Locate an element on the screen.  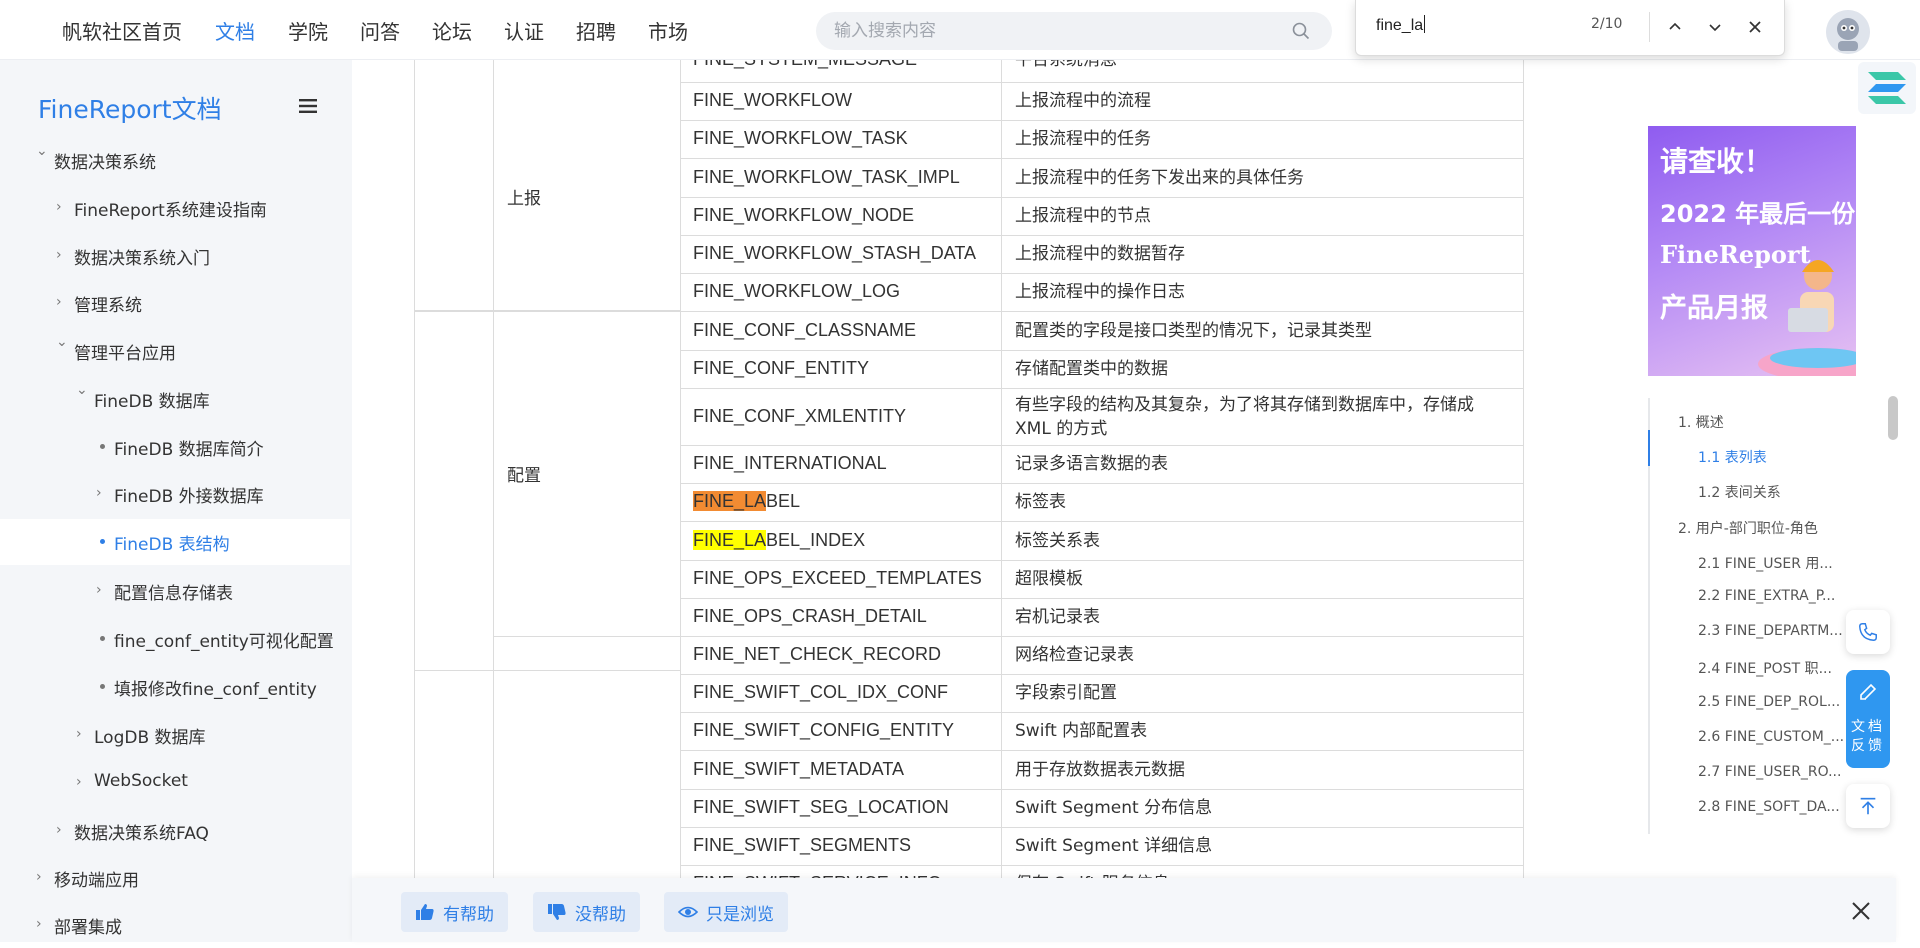
product-logo is located at coordinates (1887, 88).